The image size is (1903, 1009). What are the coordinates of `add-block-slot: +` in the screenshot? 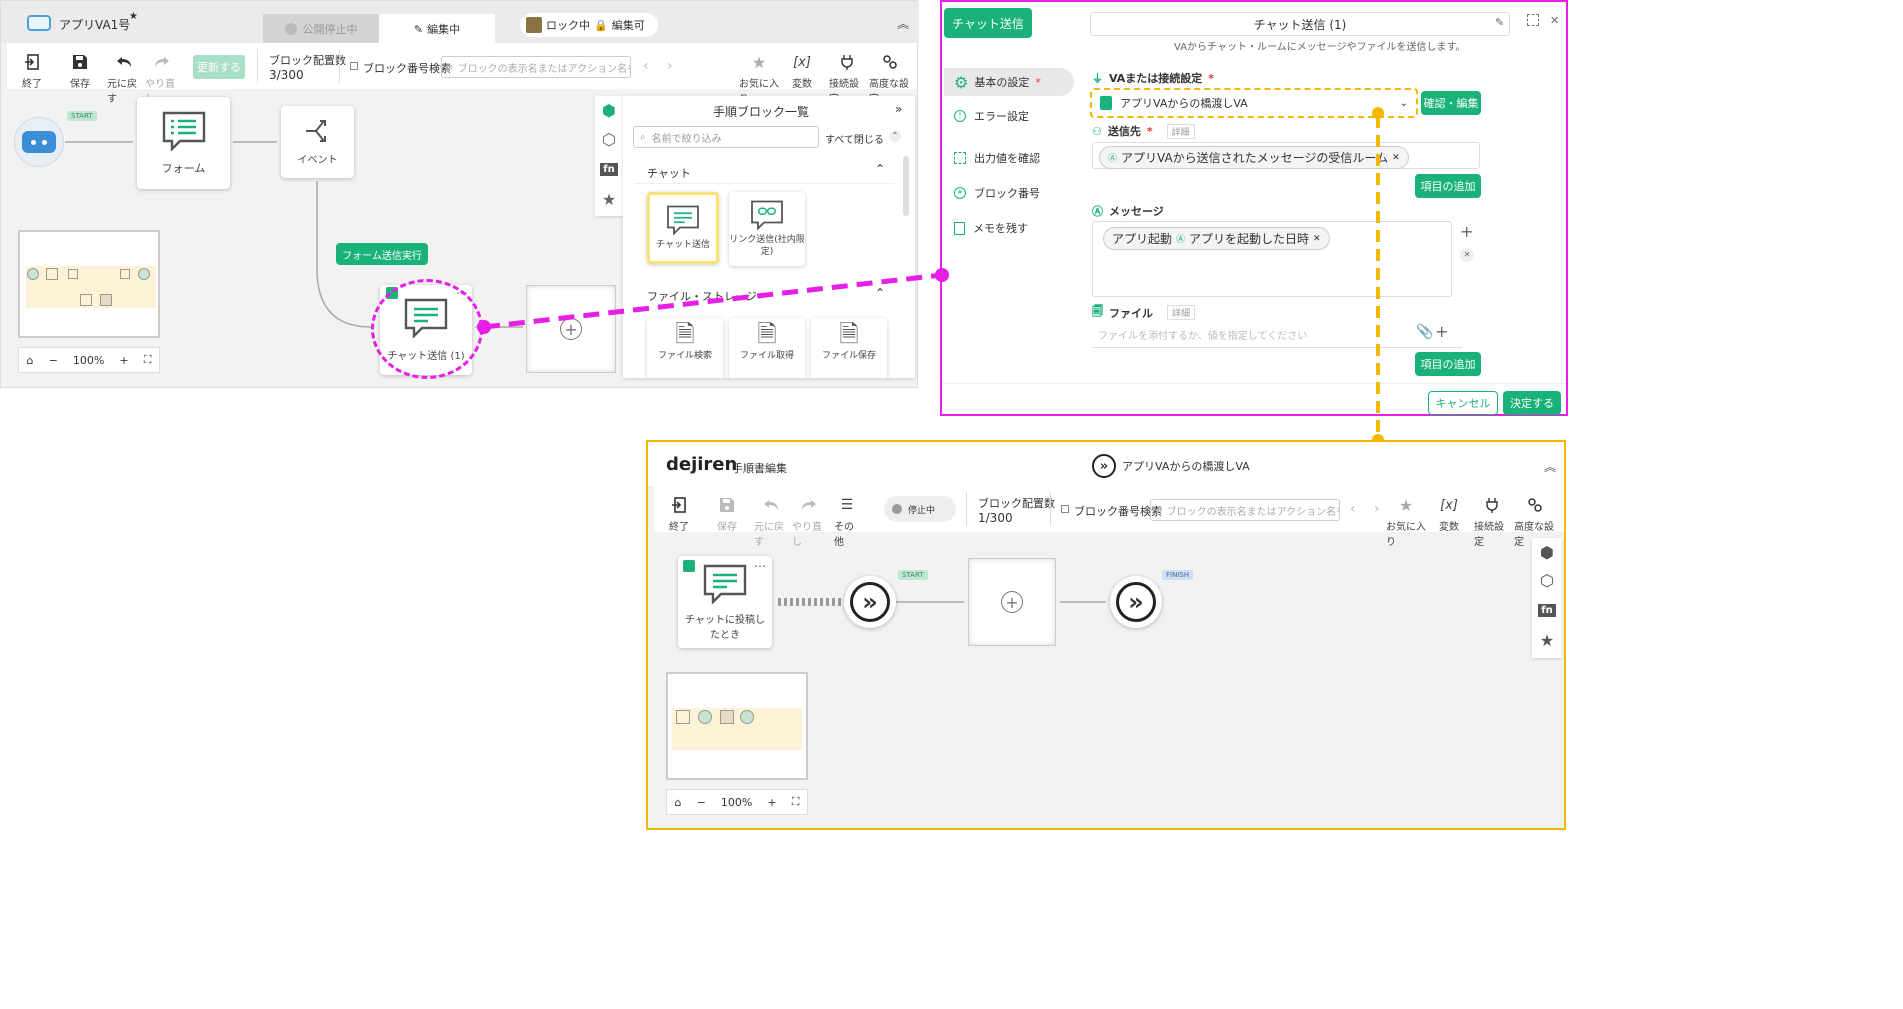 It's located at (1012, 602).